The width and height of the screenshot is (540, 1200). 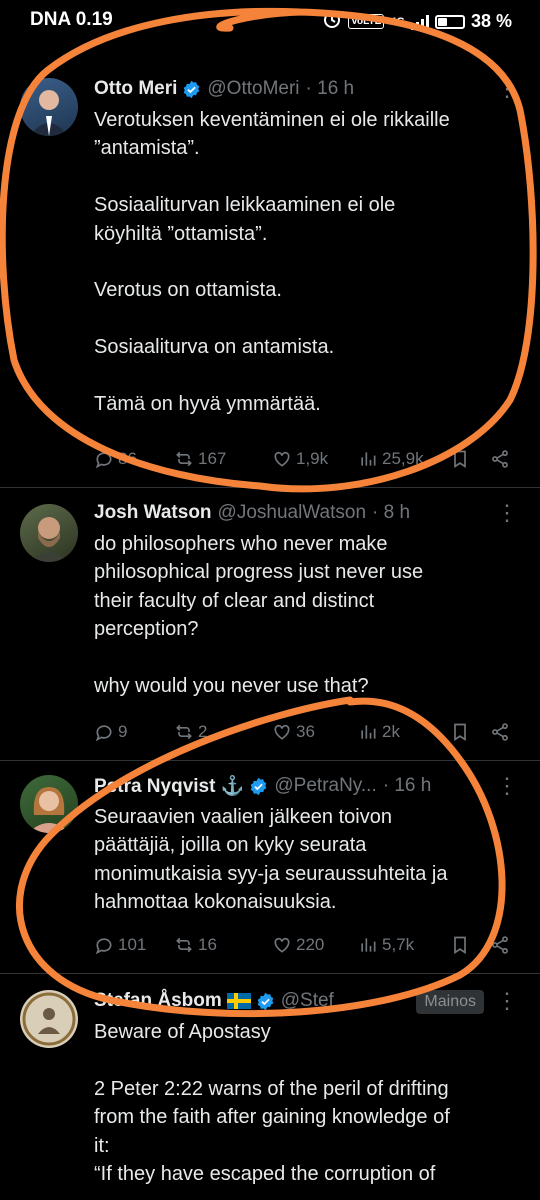 I want to click on reply-button: 9, so click(x=134, y=732).